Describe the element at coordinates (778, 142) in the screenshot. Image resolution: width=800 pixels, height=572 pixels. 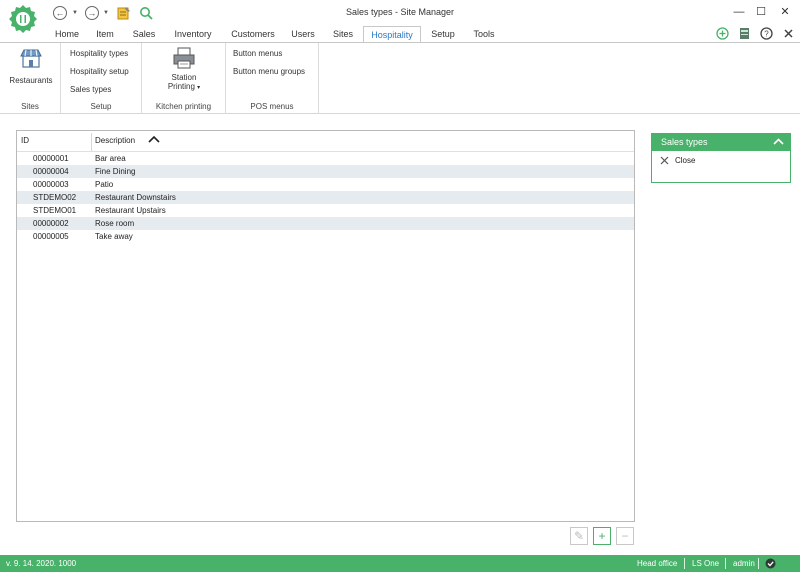
I see `chevron-up-icon` at that location.